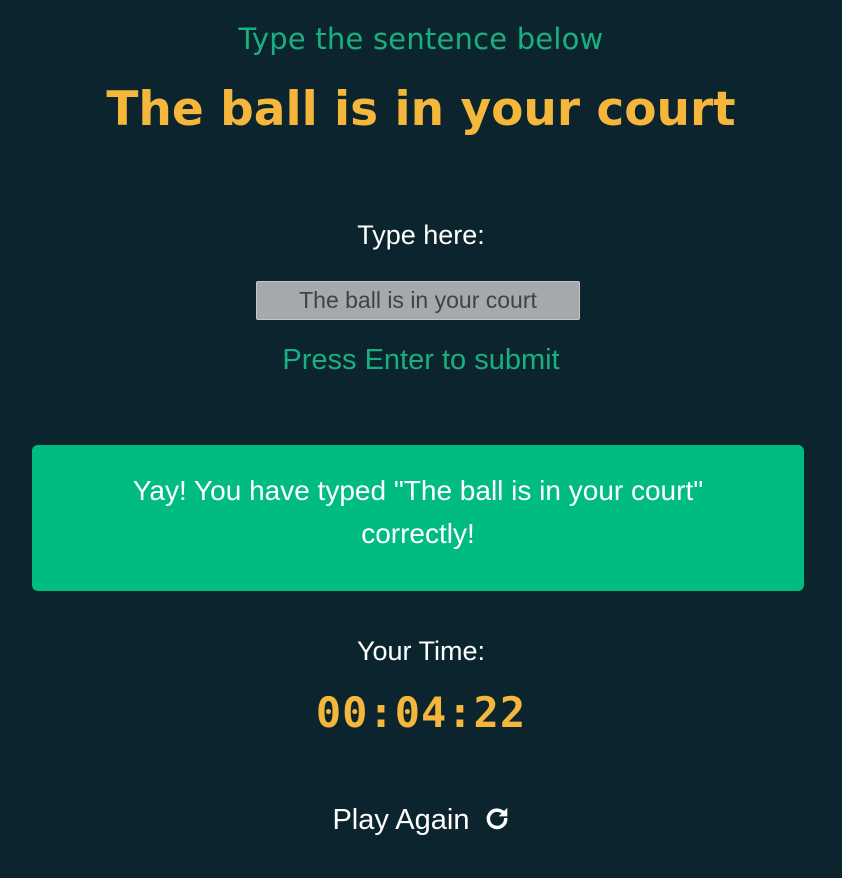 This screenshot has width=842, height=878. What do you see at coordinates (497, 822) in the screenshot?
I see `refresh-icon` at bounding box center [497, 822].